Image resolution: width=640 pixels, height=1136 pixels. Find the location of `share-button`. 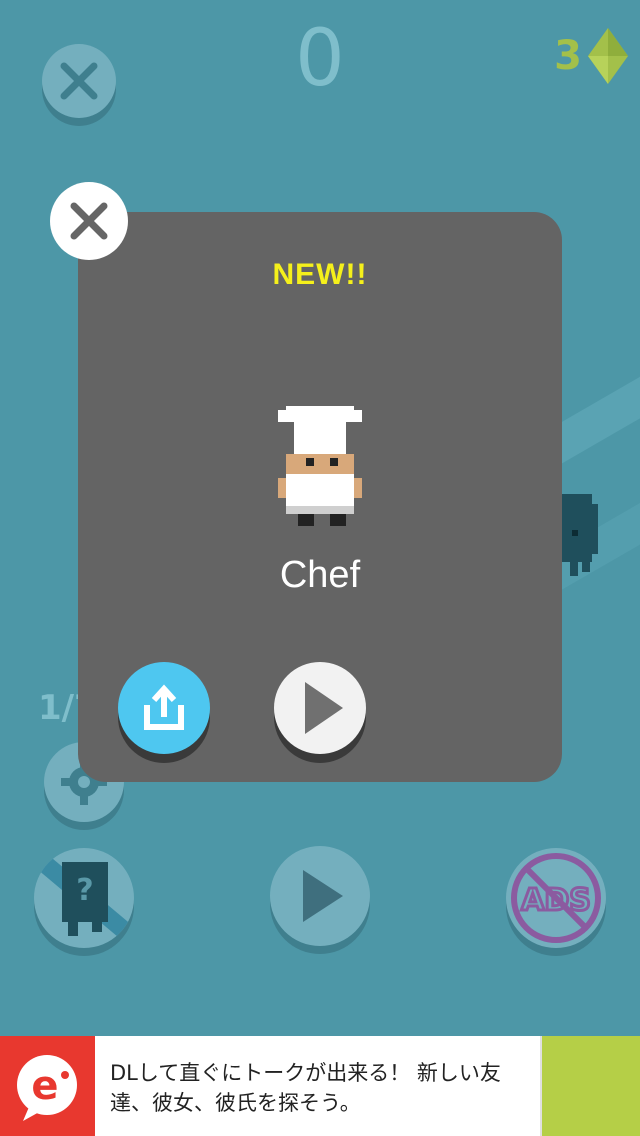

share-button is located at coordinates (164, 708).